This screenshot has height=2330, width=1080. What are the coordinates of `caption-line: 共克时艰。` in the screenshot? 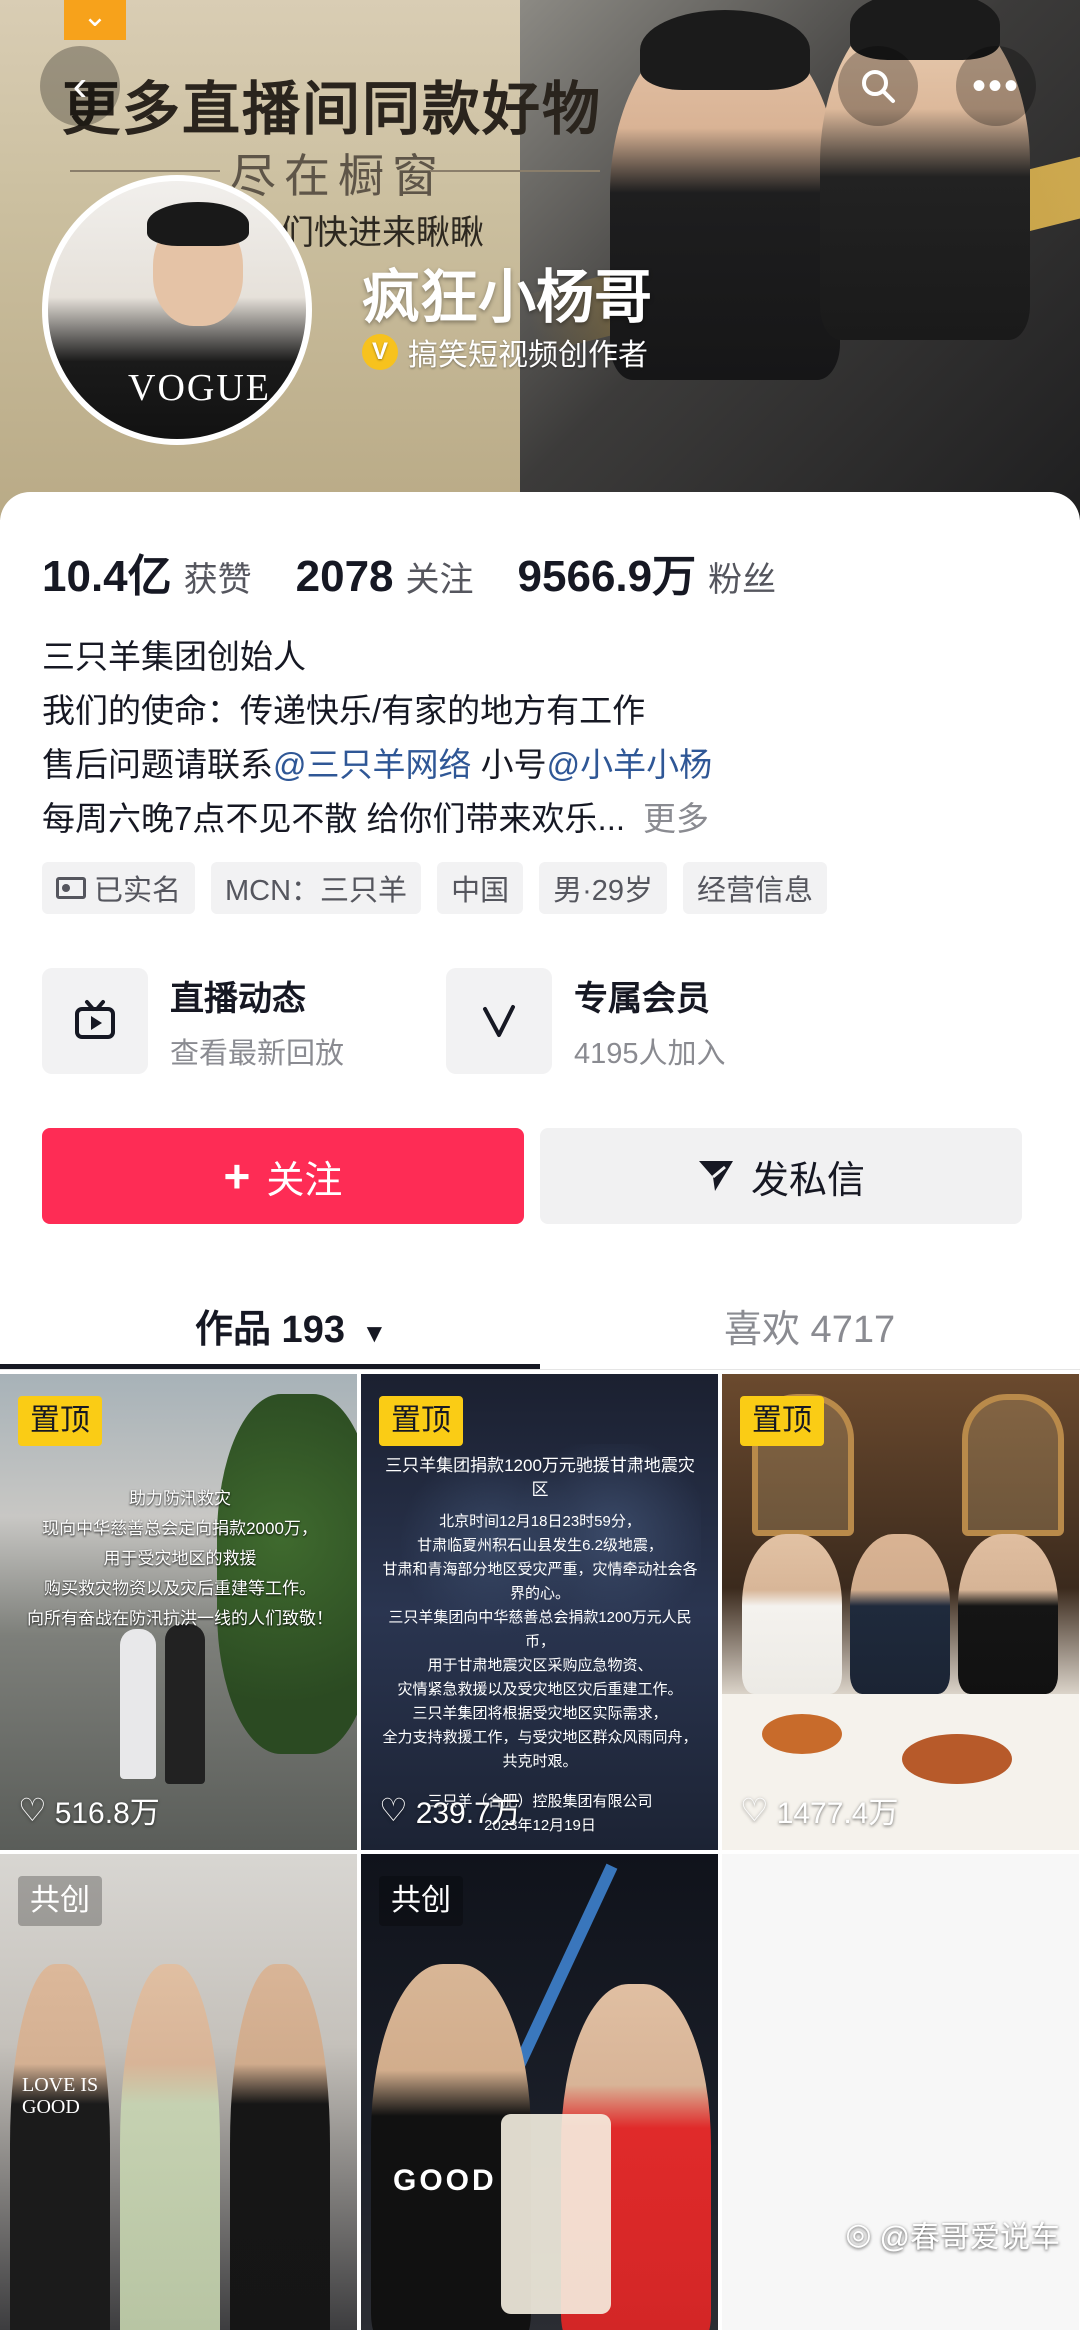 It's located at (540, 1761).